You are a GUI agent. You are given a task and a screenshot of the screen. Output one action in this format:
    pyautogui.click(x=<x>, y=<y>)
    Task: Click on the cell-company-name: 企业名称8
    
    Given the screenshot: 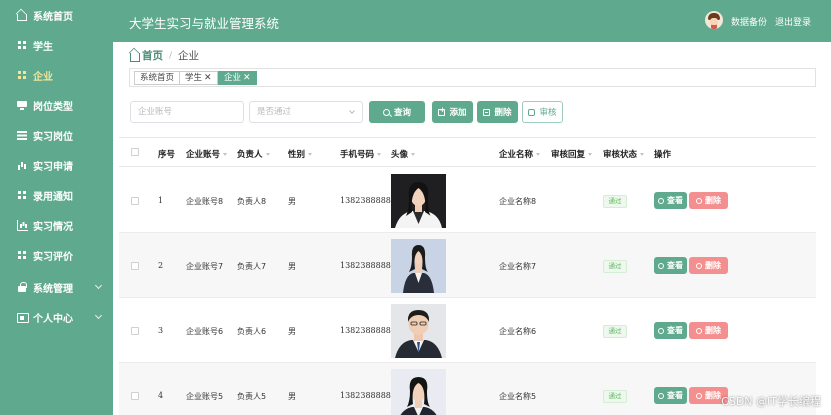 What is the action you would take?
    pyautogui.click(x=518, y=201)
    